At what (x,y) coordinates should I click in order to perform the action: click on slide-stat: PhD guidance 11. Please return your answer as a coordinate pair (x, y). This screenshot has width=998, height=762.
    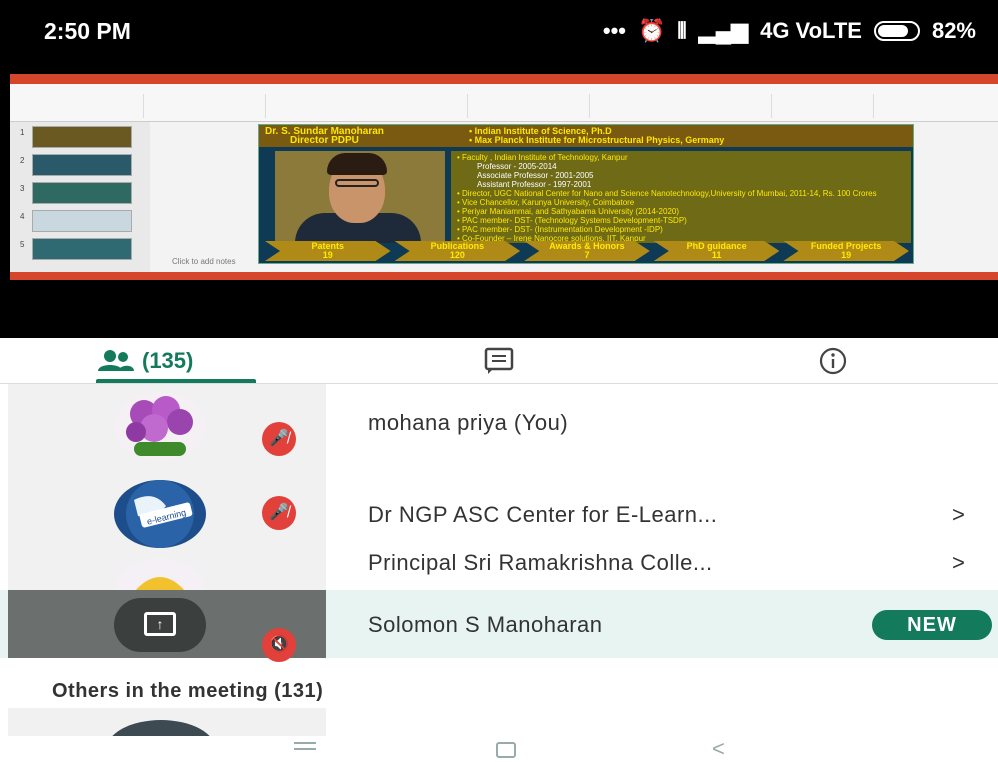
    Looking at the image, I should click on (716, 251).